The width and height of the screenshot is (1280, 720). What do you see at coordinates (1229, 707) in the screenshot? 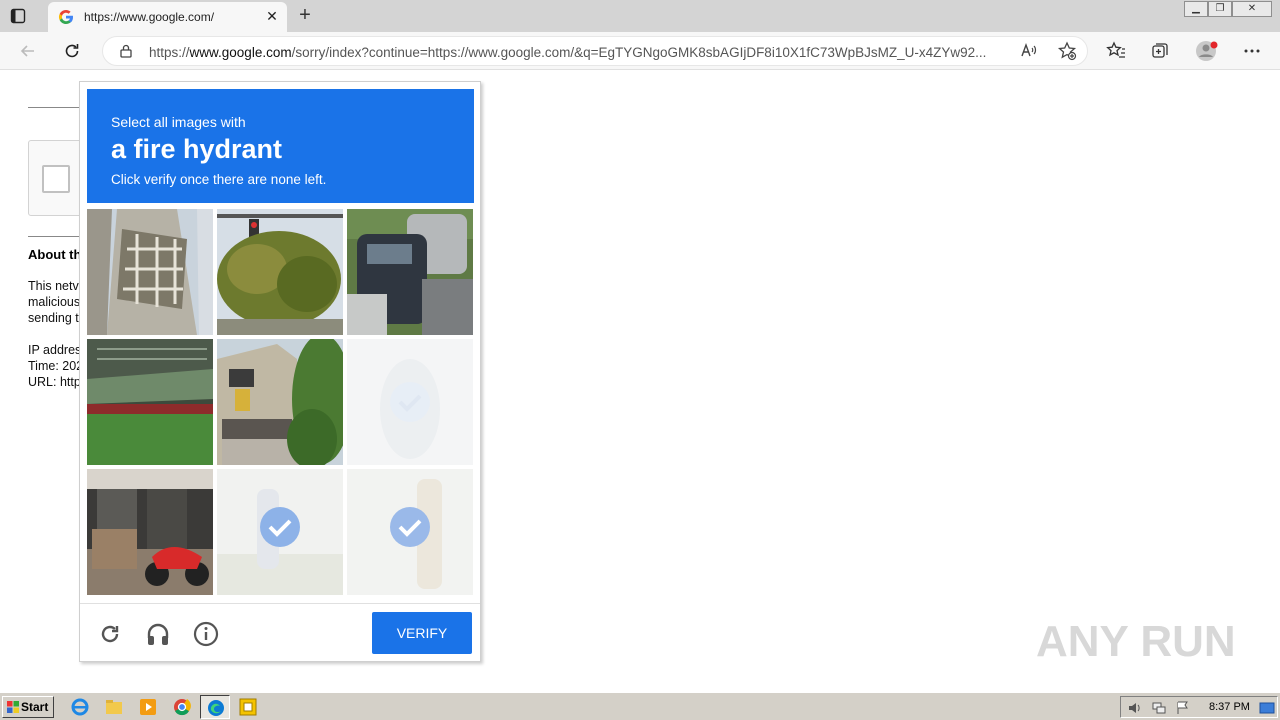
I see `taskbar-clock: 8:37 PM` at bounding box center [1229, 707].